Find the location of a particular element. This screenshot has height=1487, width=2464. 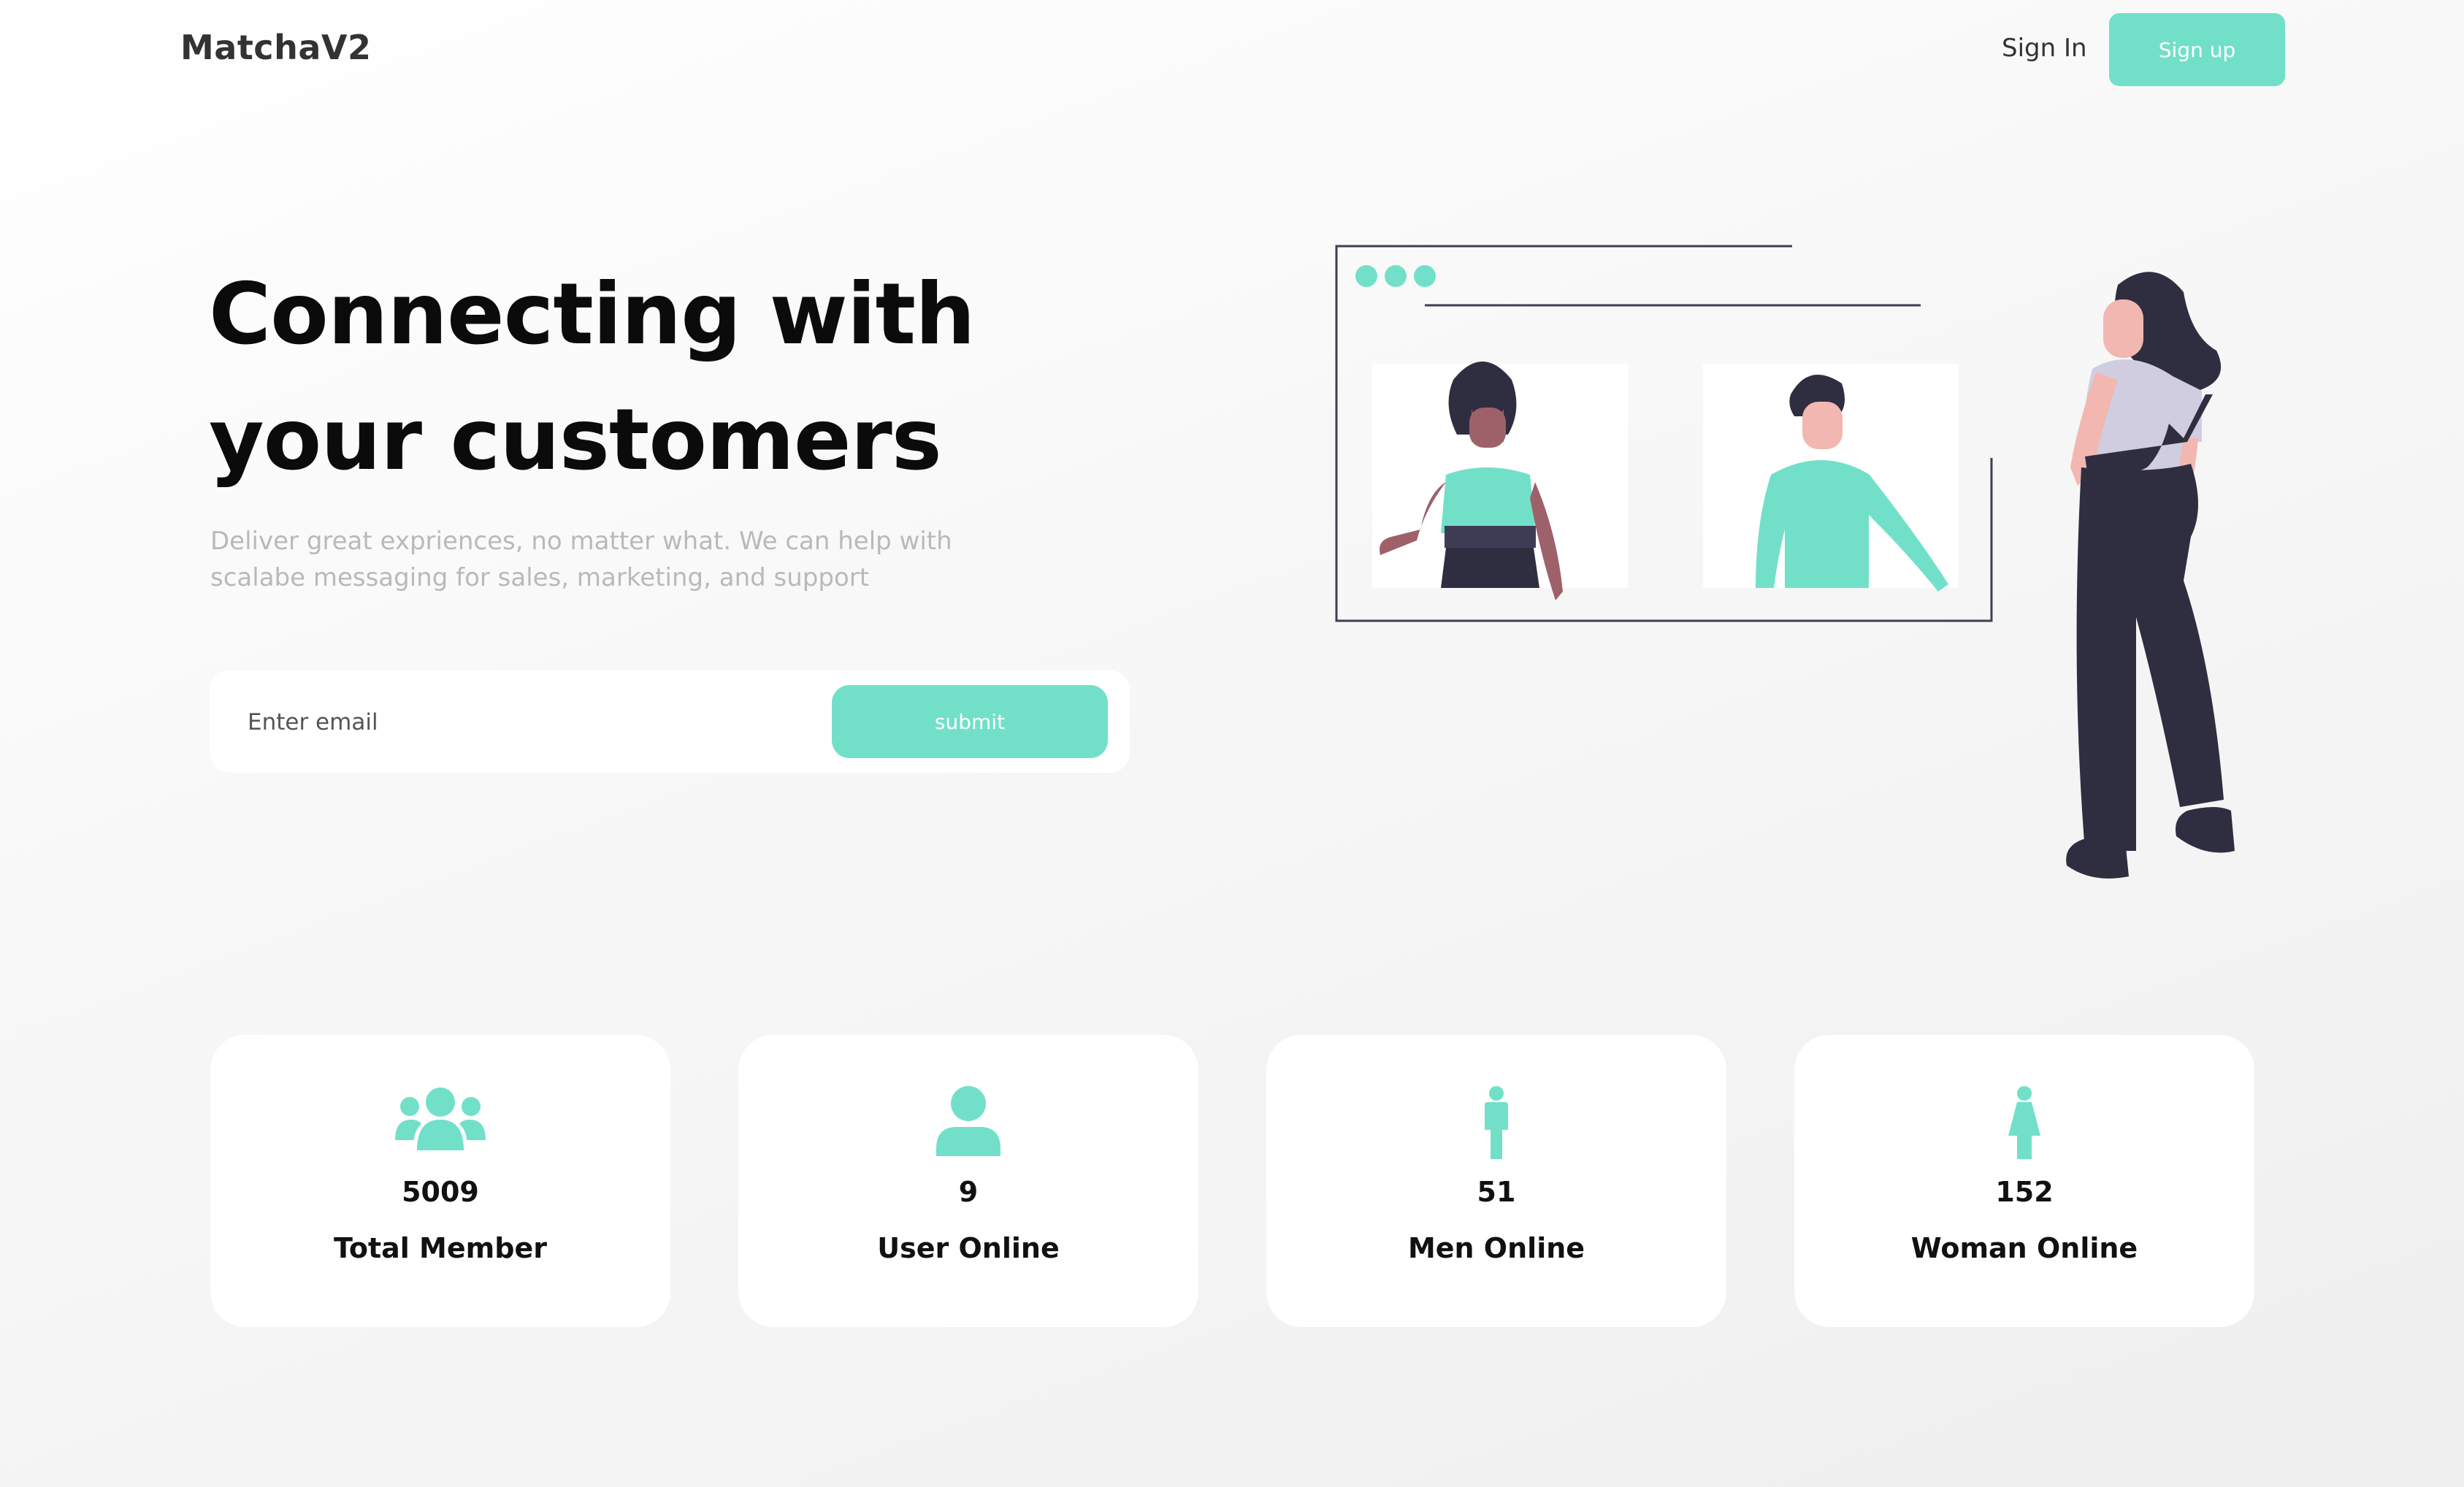

stat-card-total-member: 5009 Total Member is located at coordinates (440, 1181).